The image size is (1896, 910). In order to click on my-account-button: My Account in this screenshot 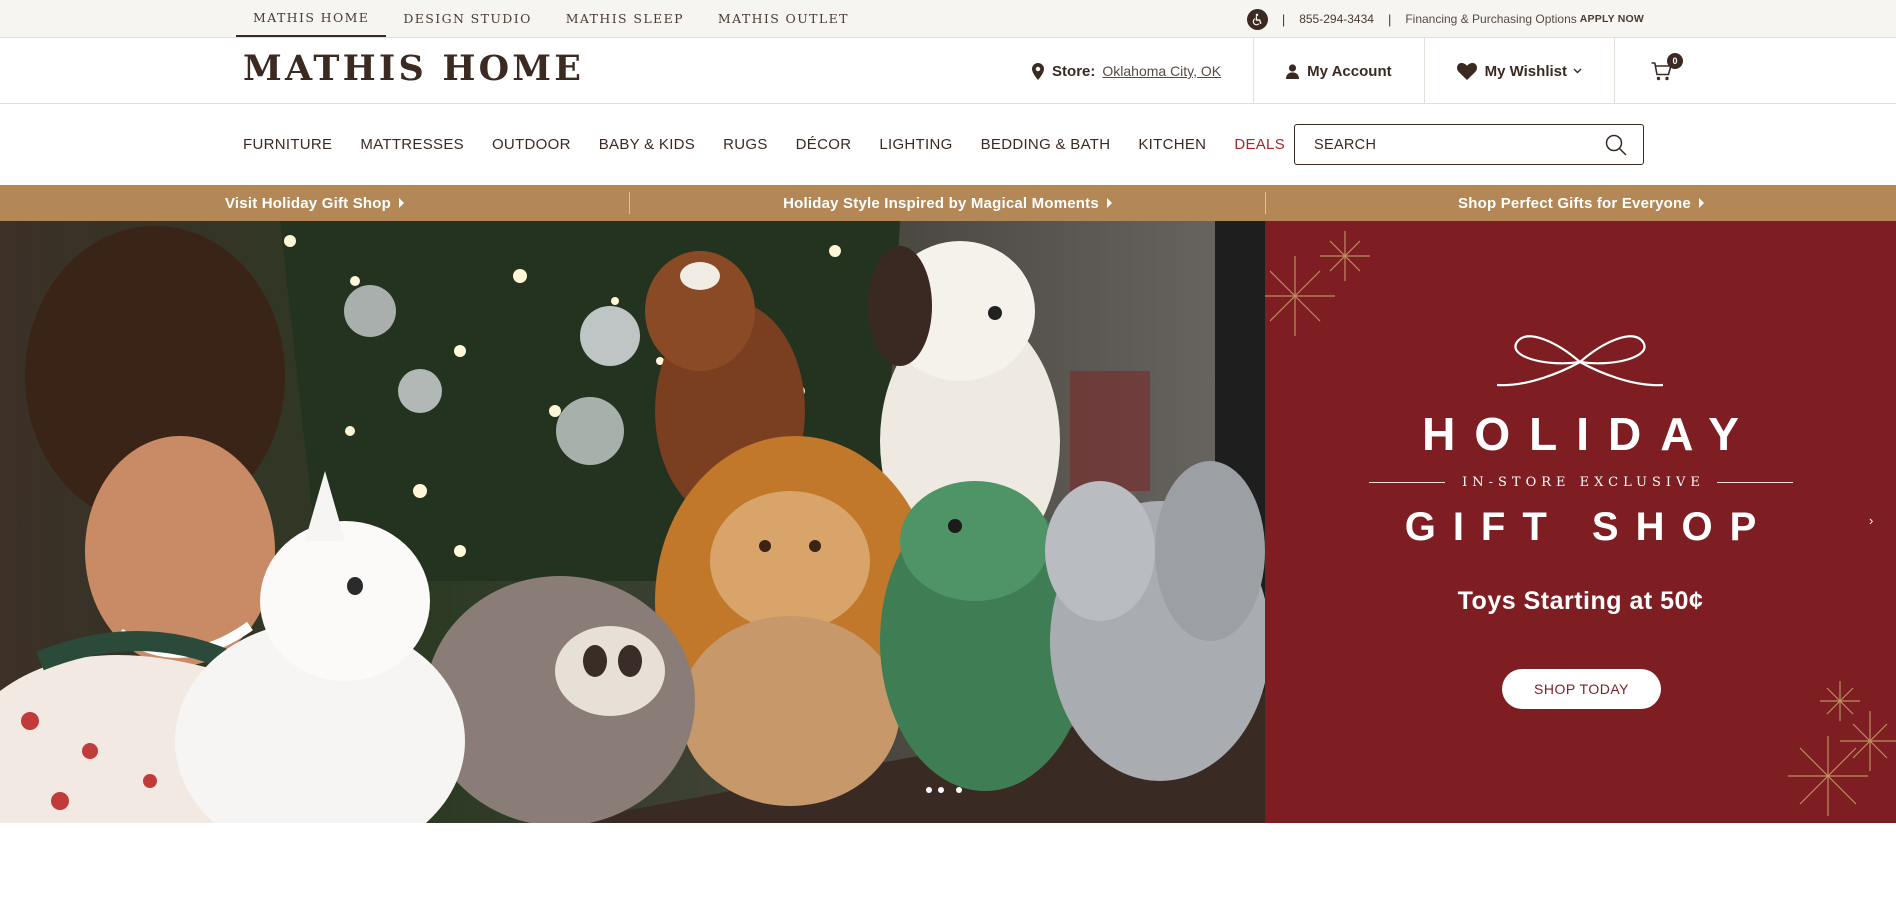, I will do `click(1338, 71)`.